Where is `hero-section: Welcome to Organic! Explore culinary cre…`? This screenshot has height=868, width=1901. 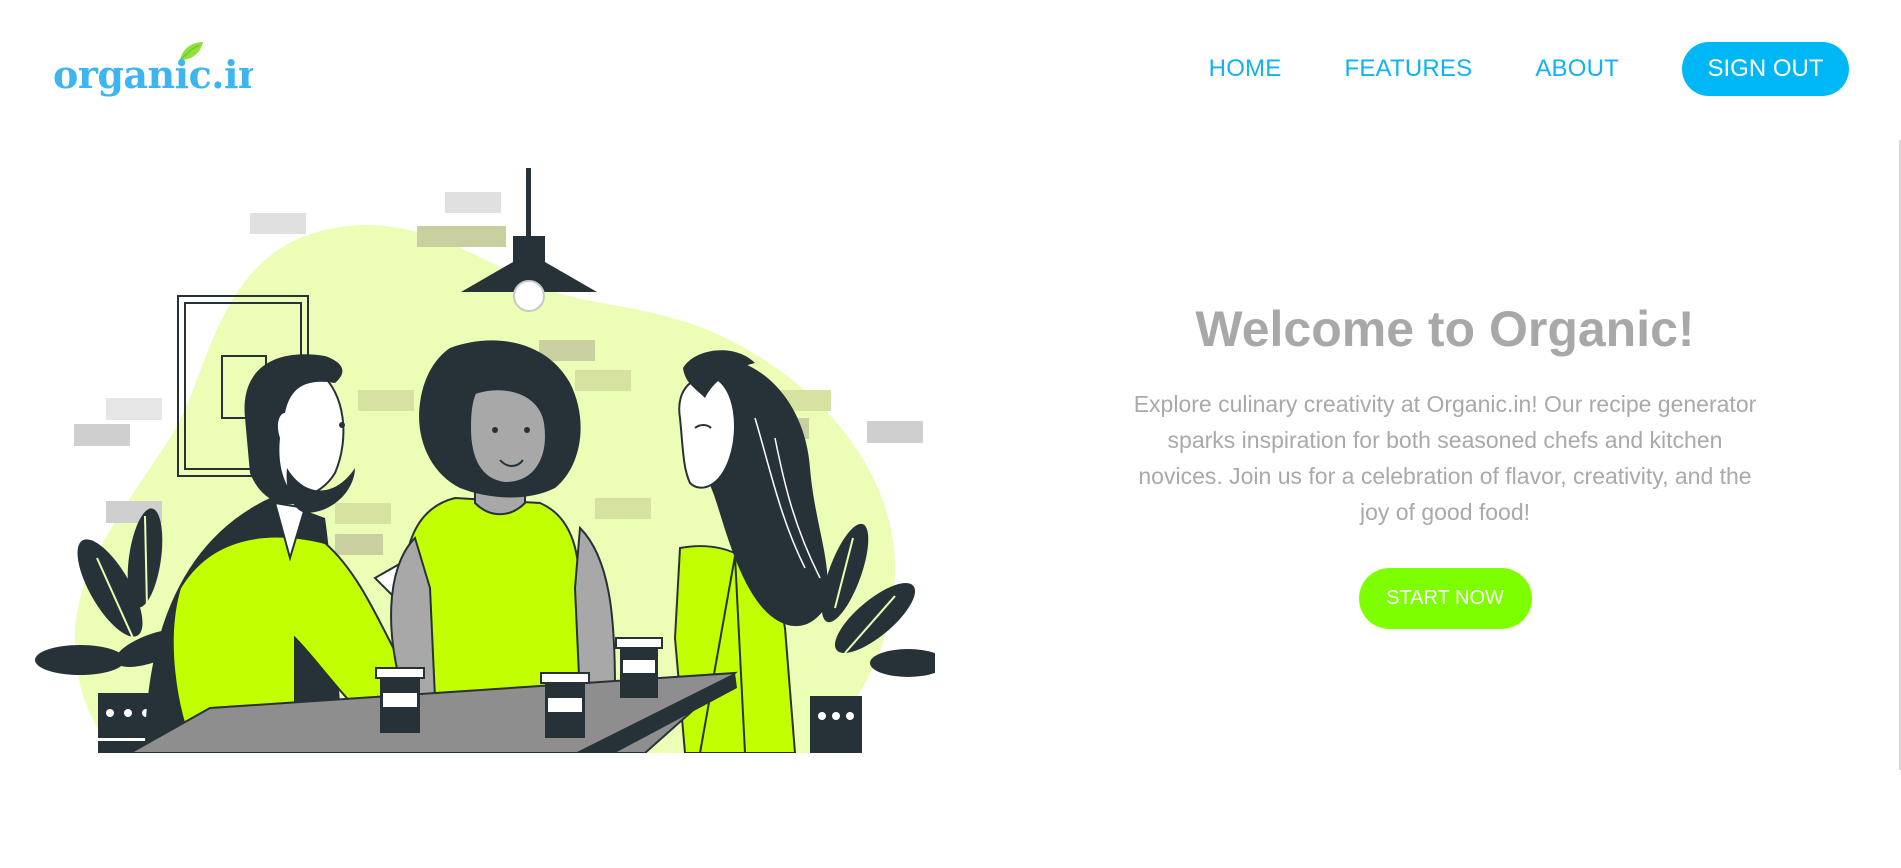
hero-section: Welcome to Organic! Explore culinary cre… is located at coordinates (1445, 464).